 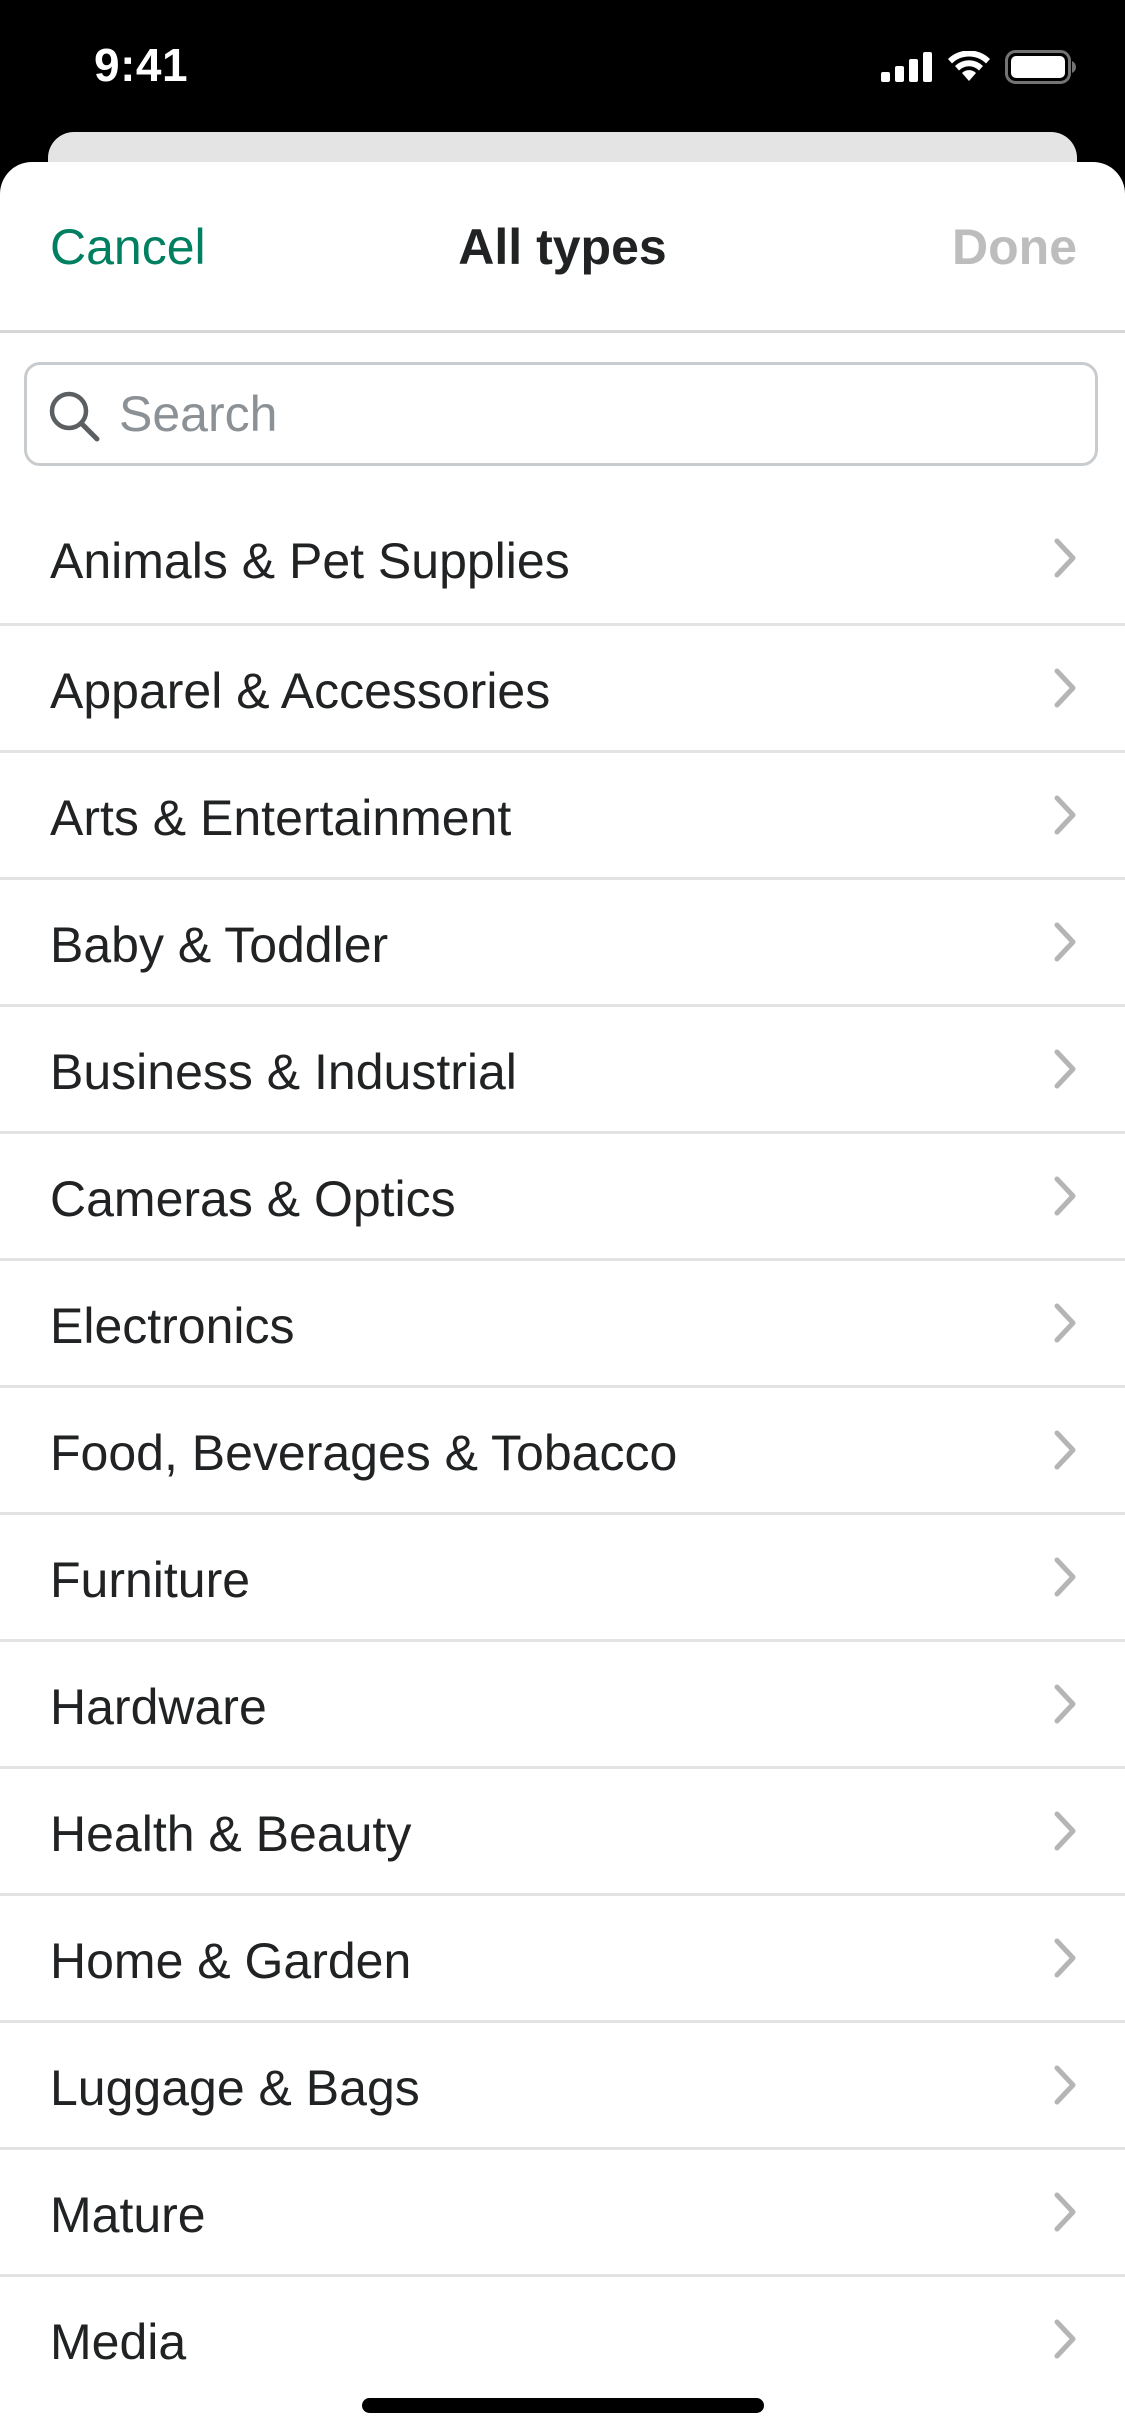 What do you see at coordinates (74, 416) in the screenshot?
I see `search-icon` at bounding box center [74, 416].